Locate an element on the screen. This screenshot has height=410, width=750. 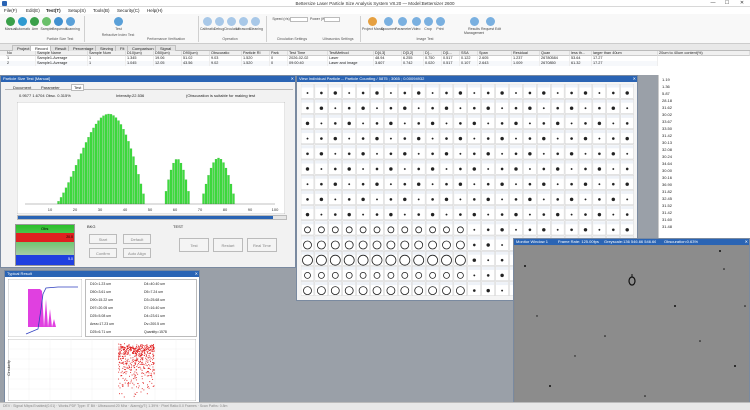
close-icon: ✕ is located at coordinates (196, 273).